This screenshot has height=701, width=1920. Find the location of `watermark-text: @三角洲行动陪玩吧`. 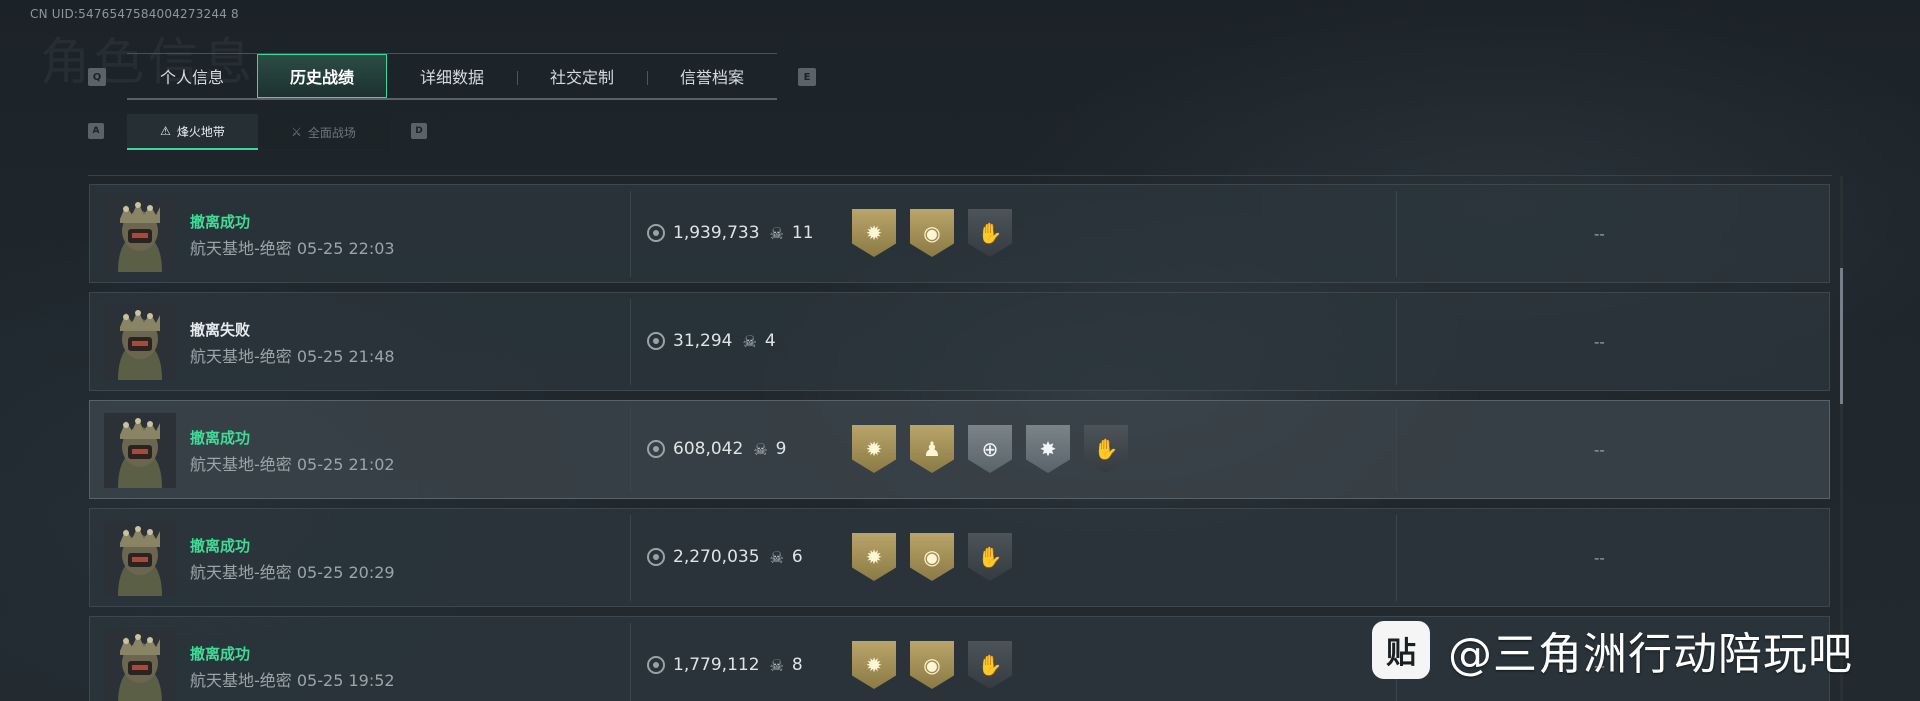

watermark-text: @三角洲行动陪玩吧 is located at coordinates (1650, 654).